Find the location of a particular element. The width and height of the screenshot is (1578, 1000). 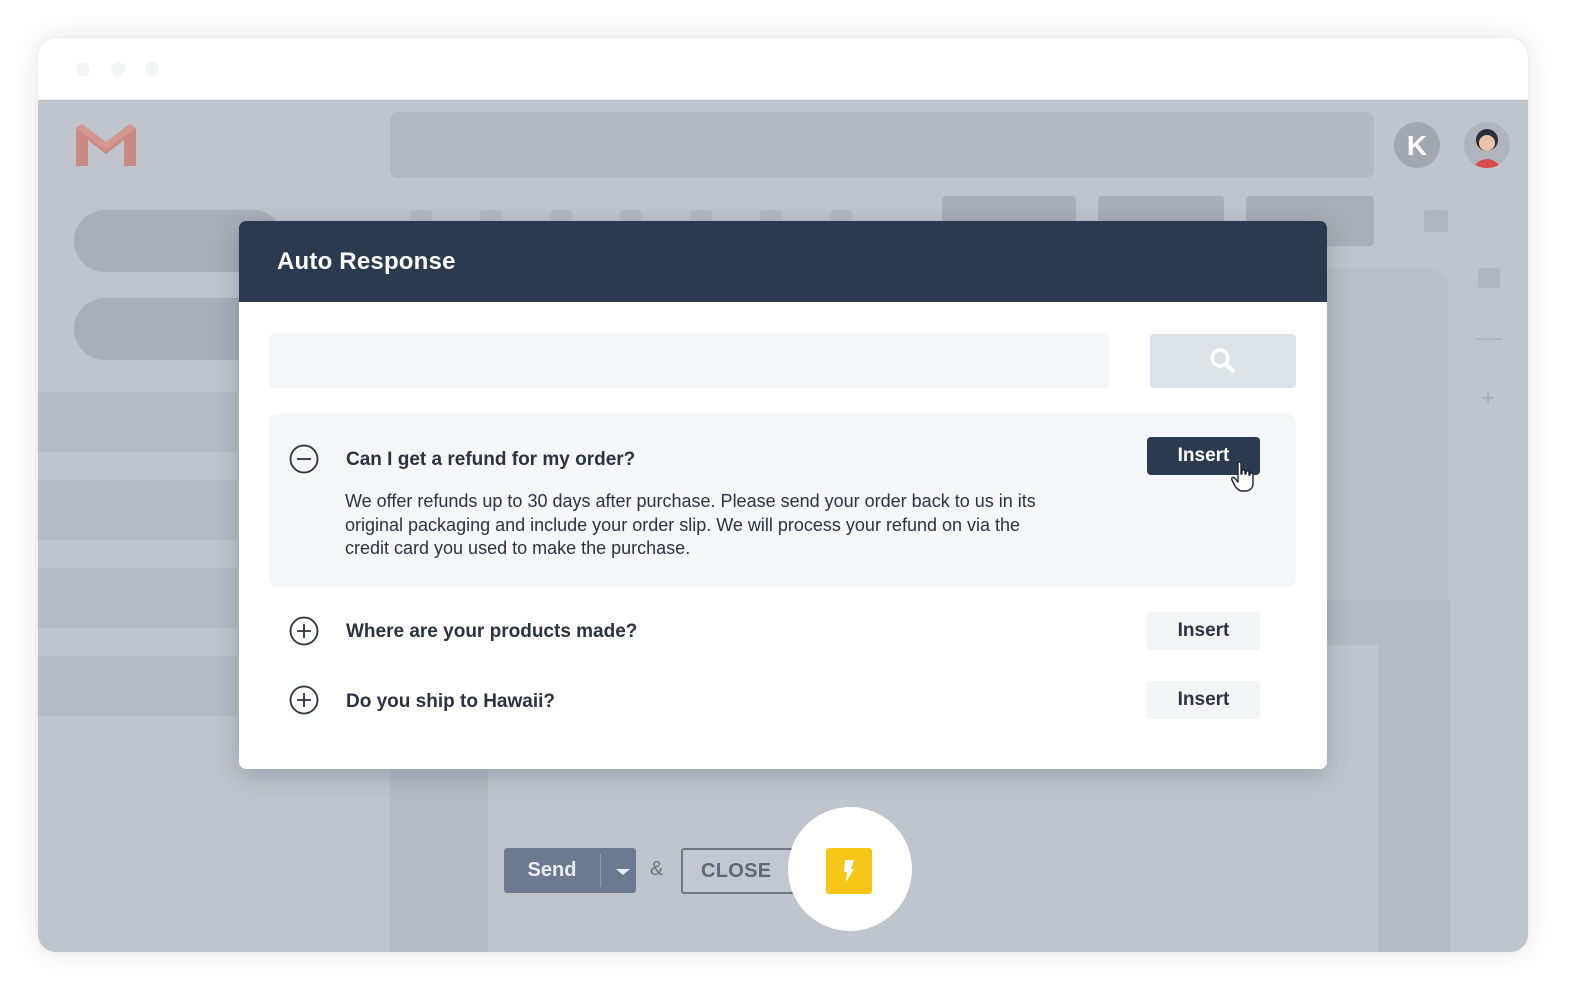

collapse-icon is located at coordinates (304, 459).